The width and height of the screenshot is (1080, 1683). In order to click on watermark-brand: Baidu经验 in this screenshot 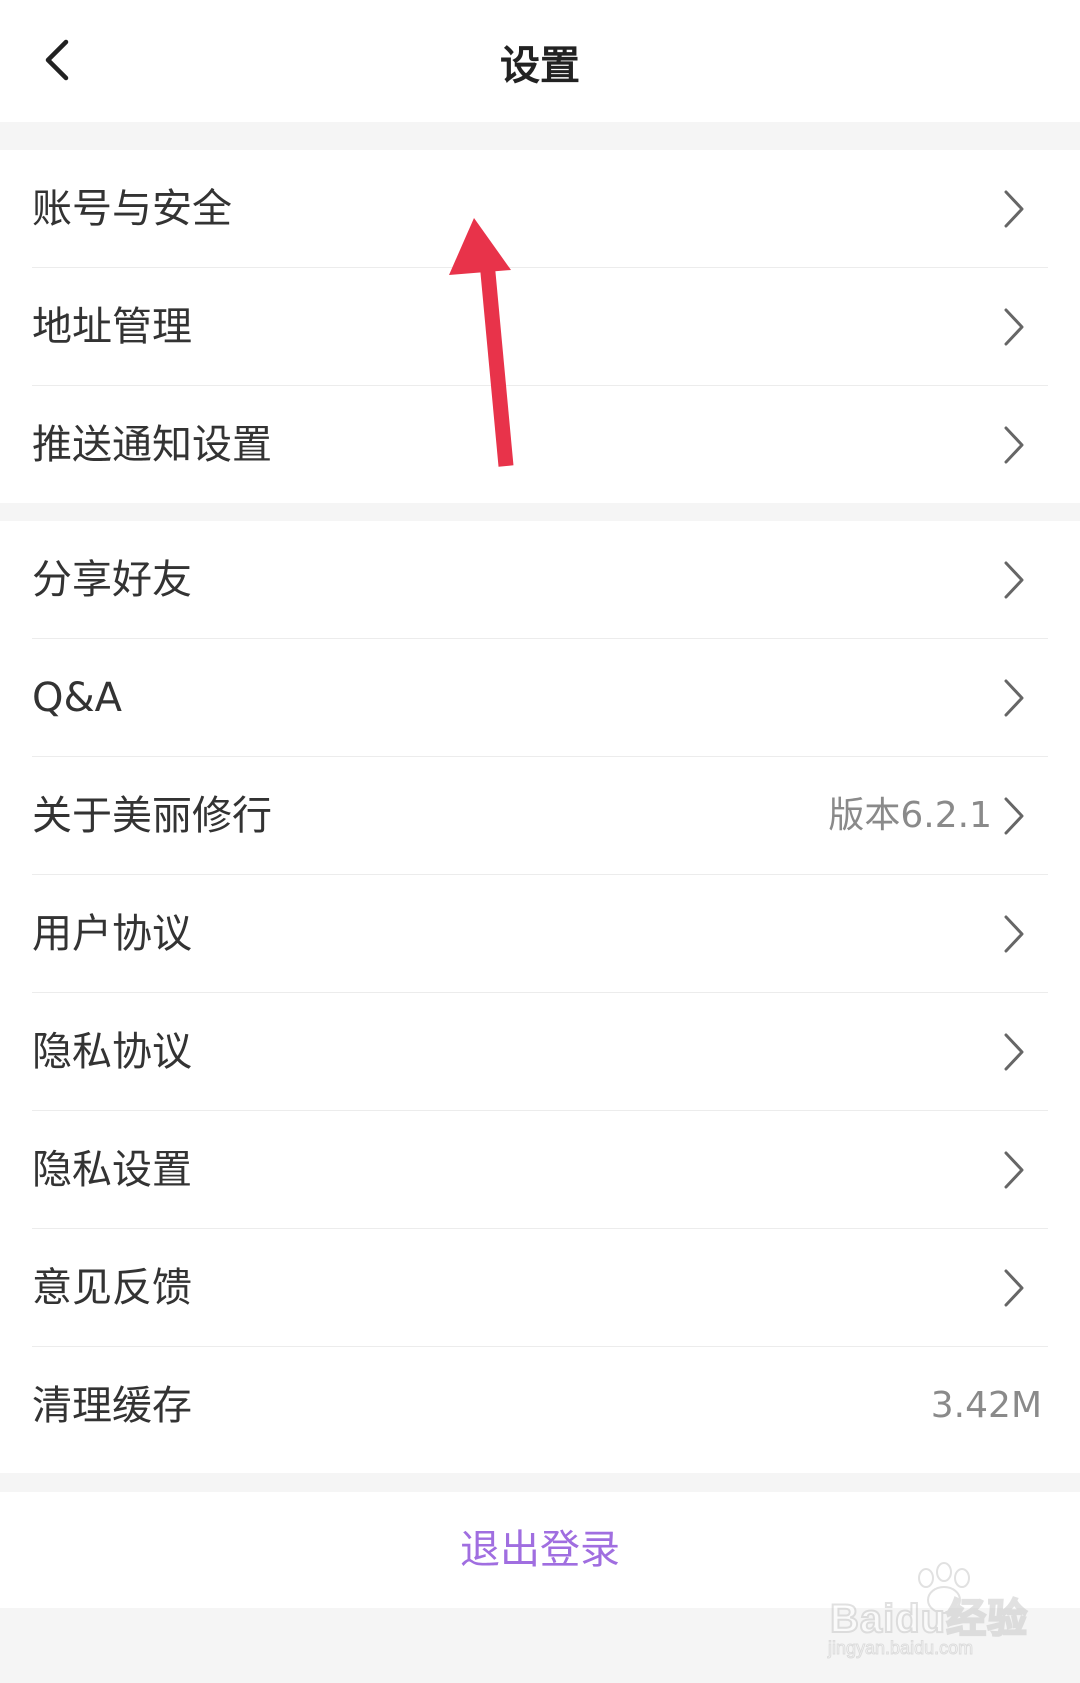, I will do `click(929, 1619)`.